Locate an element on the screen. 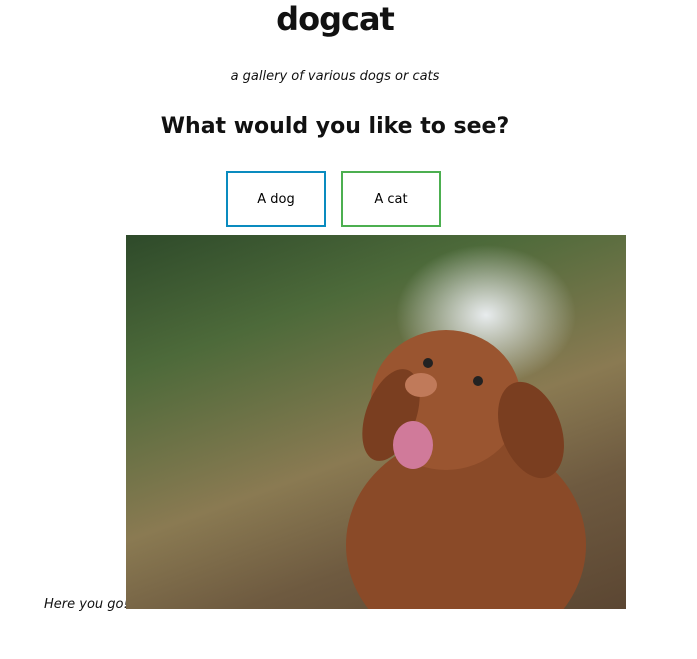 The height and width of the screenshot is (659, 697). dog-button: A dog is located at coordinates (276, 199).